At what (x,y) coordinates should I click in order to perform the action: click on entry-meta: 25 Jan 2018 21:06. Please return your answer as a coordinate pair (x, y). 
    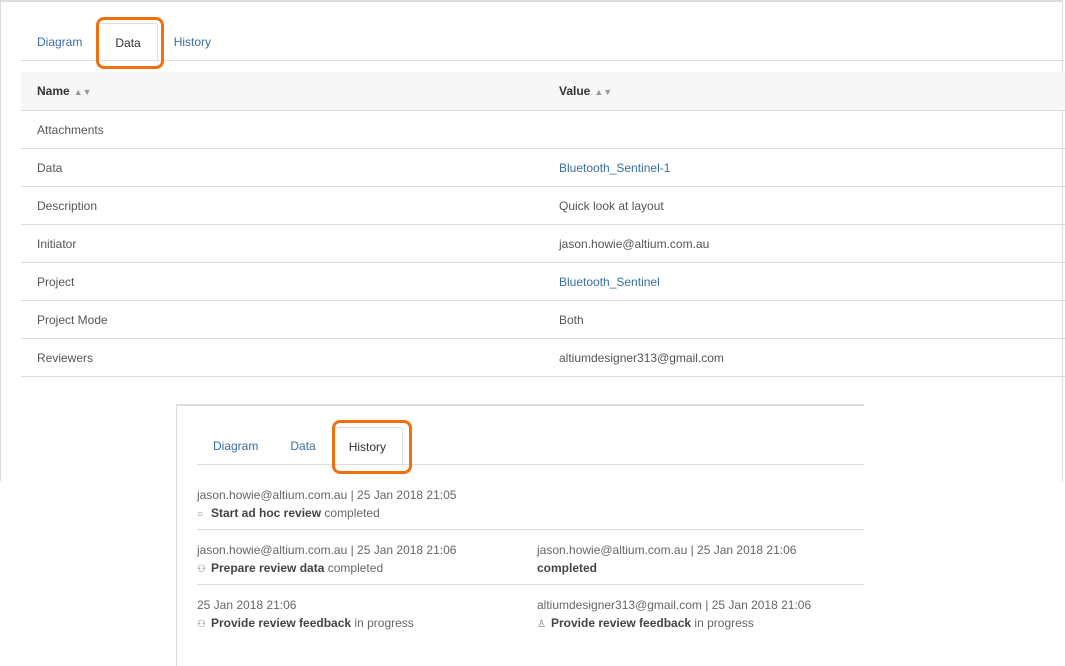
    Looking at the image, I should click on (247, 605).